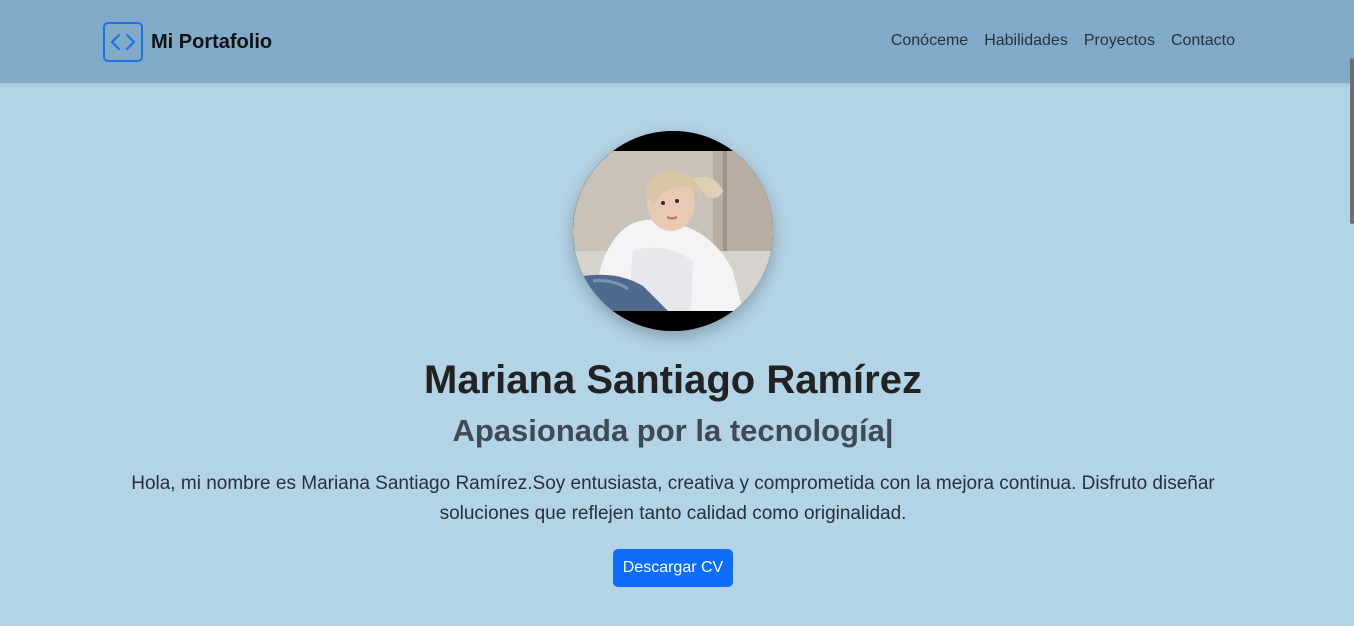  I want to click on scrollbar, so click(1351, 313).